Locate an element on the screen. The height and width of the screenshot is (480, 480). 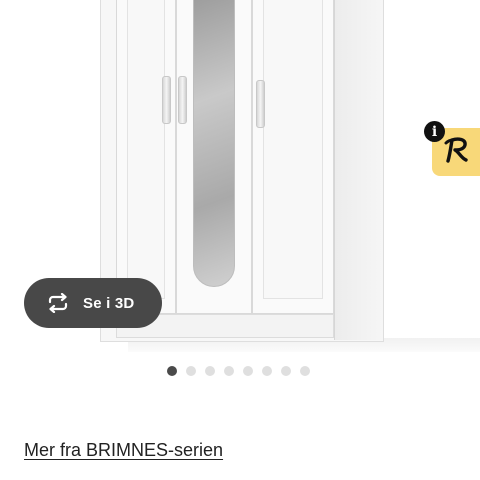
wardrobe-door-mirror is located at coordinates (214, 157).